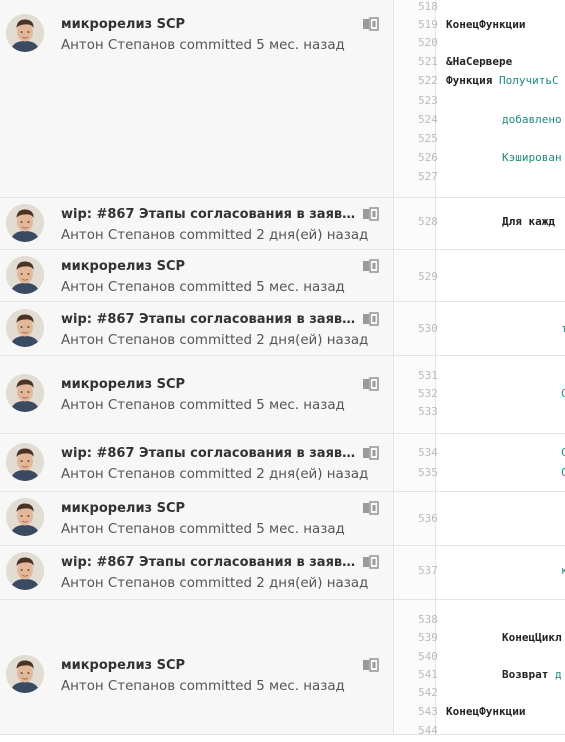  I want to click on code-text: Функция ПолучитьС, so click(502, 80).